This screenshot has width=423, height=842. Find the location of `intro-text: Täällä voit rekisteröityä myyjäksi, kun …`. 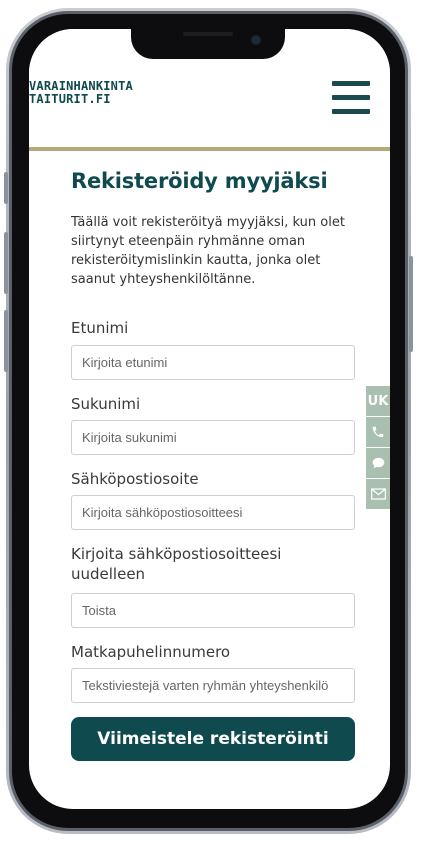

intro-text: Täällä voit rekisteröityä myyjäksi, kun … is located at coordinates (208, 251).